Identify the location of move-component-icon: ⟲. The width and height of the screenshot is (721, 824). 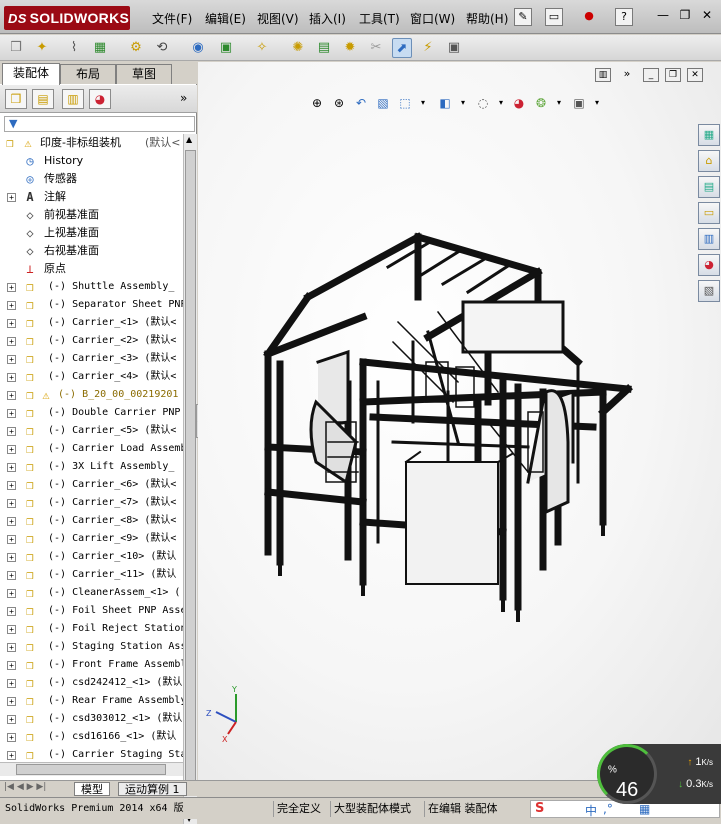
(162, 48).